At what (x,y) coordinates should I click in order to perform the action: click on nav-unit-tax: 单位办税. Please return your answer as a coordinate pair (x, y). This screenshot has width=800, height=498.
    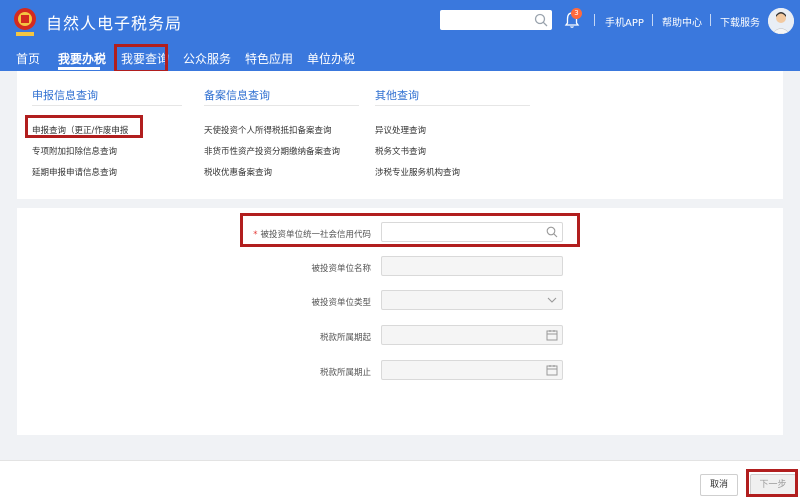
    Looking at the image, I should click on (331, 58).